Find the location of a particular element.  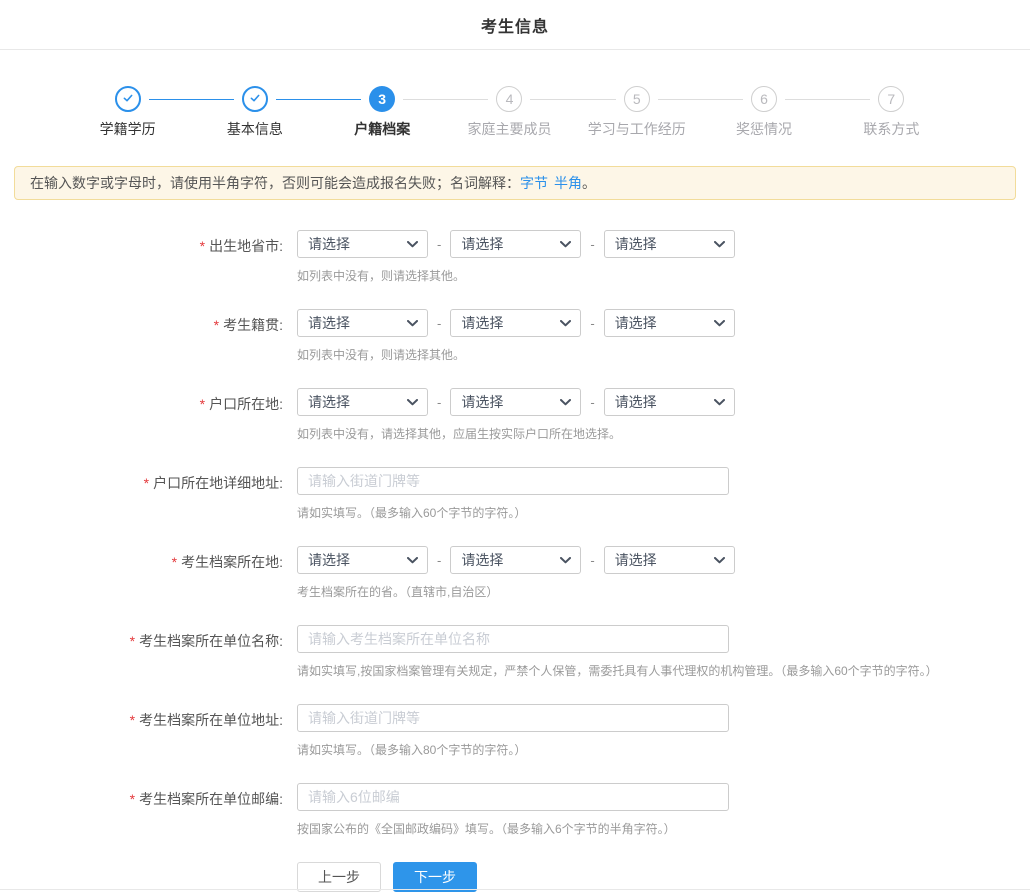

step-2-circle is located at coordinates (254, 99).